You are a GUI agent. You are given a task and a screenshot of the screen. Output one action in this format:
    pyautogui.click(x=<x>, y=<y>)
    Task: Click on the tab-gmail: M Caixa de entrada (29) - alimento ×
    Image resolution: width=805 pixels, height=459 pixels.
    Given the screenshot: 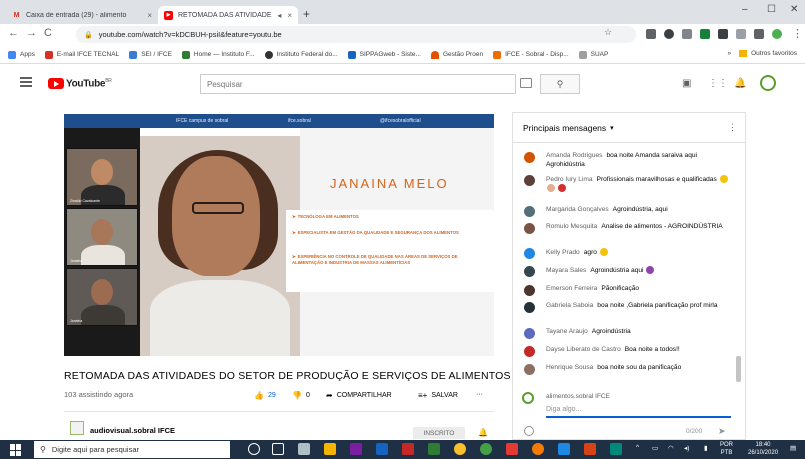 What is the action you would take?
    pyautogui.click(x=82, y=15)
    